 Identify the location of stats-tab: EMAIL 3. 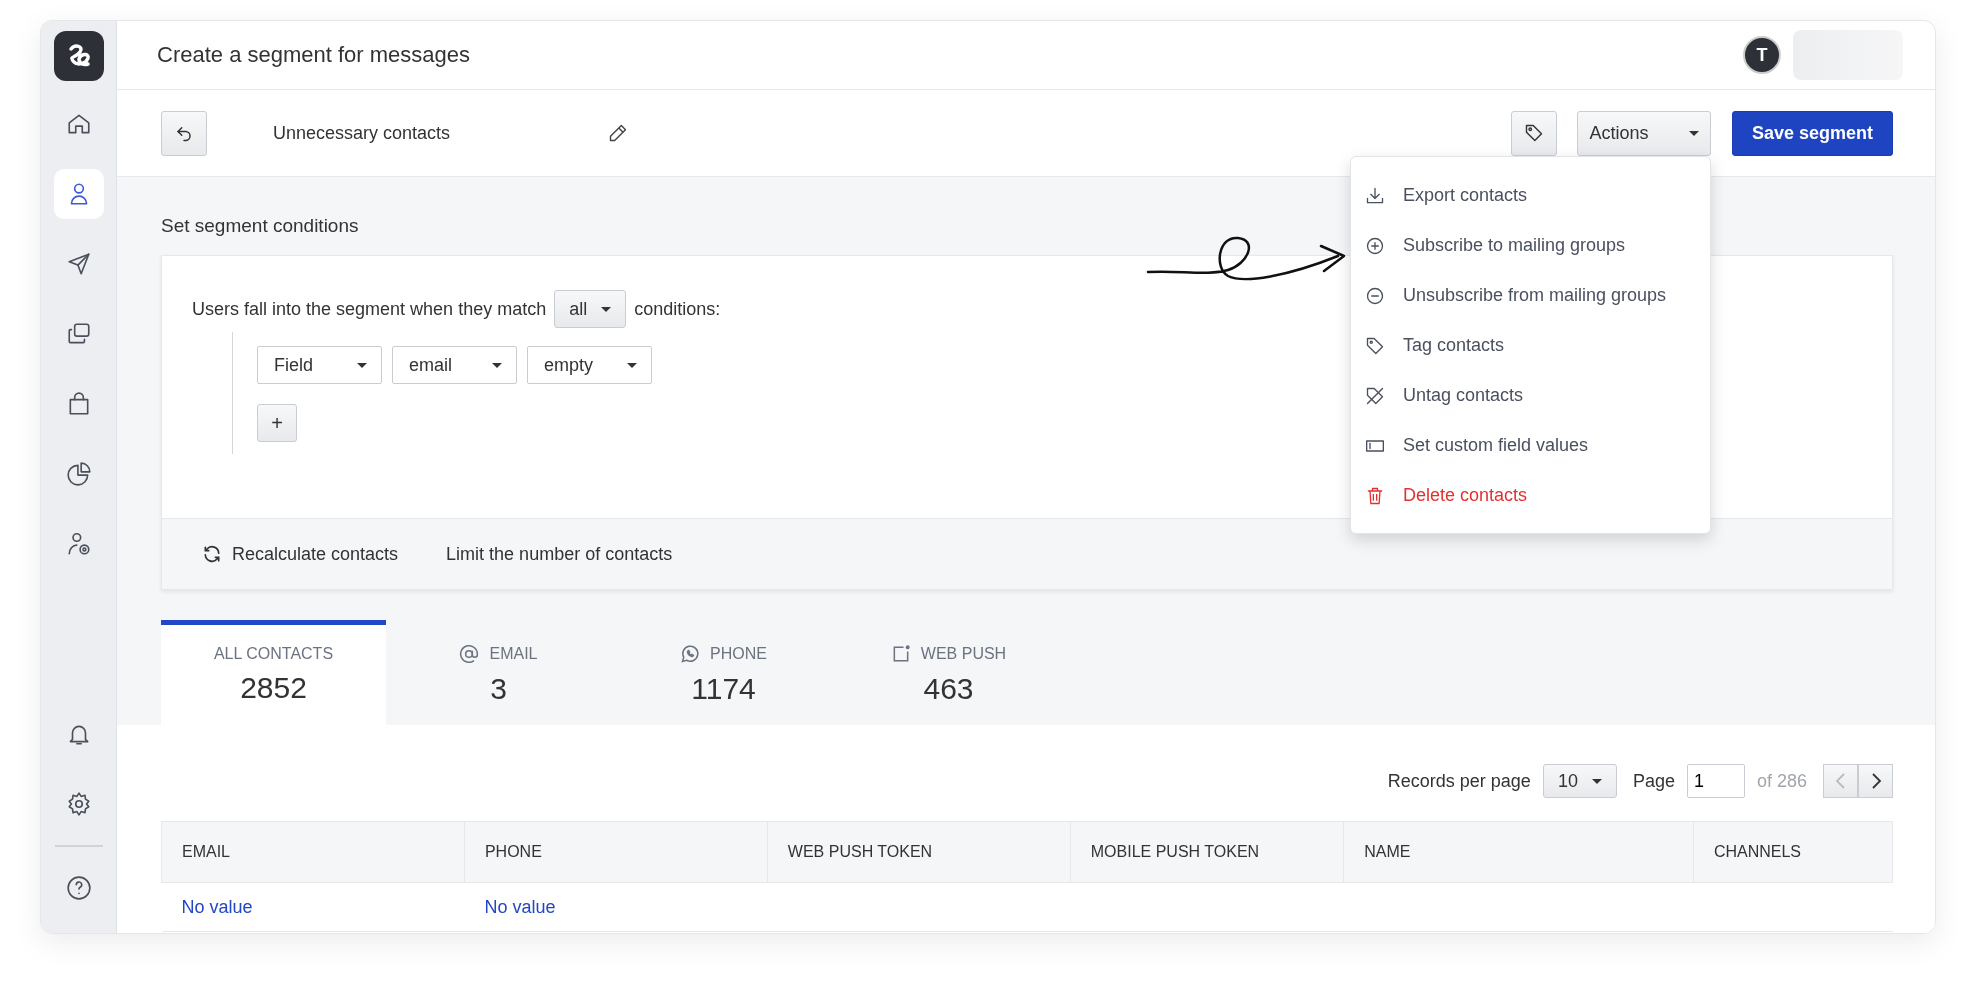
(498, 672).